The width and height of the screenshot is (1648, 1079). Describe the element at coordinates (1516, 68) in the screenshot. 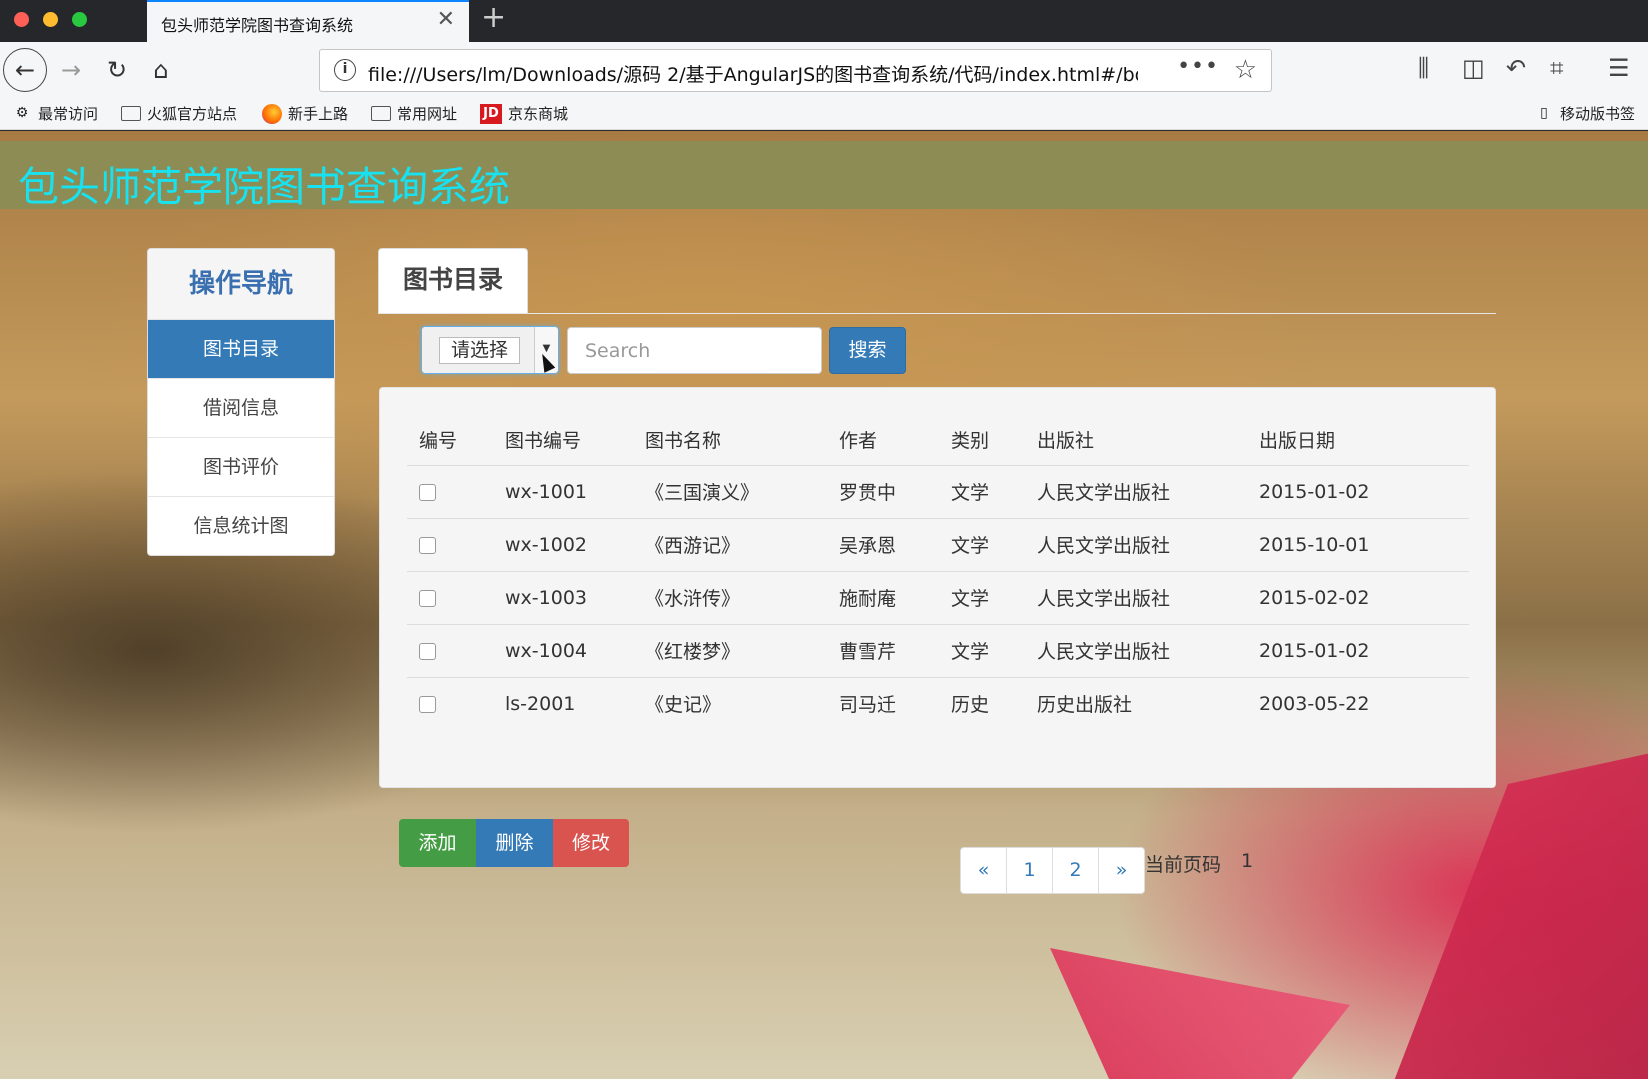

I see `undo-icon: ↶` at that location.